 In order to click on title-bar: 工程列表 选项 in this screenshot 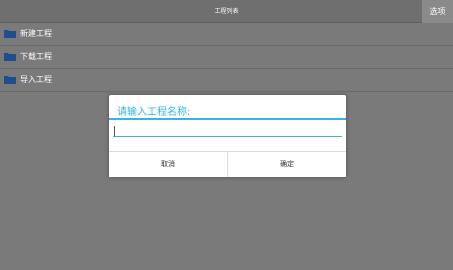, I will do `click(226, 11)`.